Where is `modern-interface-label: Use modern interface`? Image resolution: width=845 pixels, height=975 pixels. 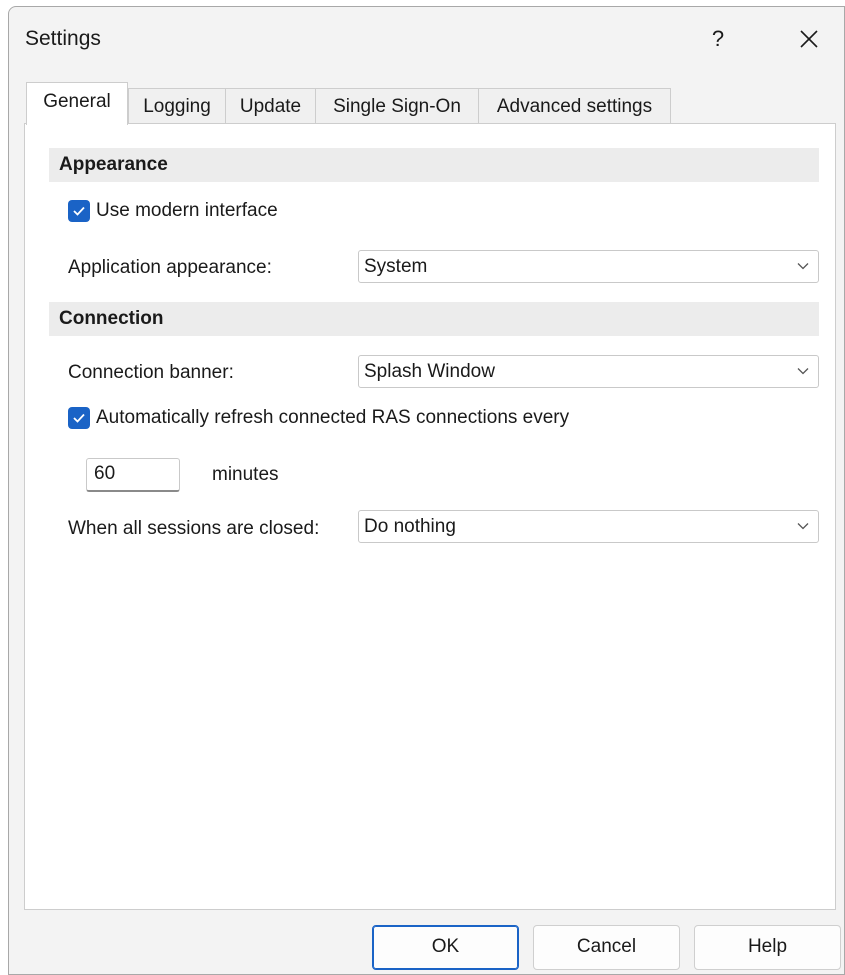
modern-interface-label: Use modern interface is located at coordinates (187, 211).